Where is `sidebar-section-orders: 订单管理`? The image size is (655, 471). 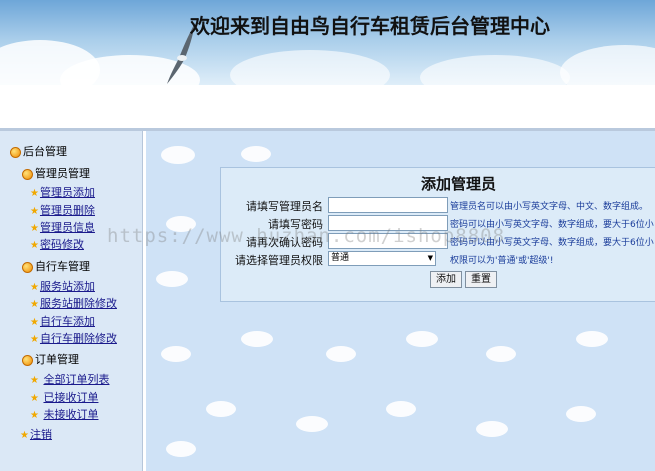
sidebar-section-orders: 订单管理 is located at coordinates (50, 359).